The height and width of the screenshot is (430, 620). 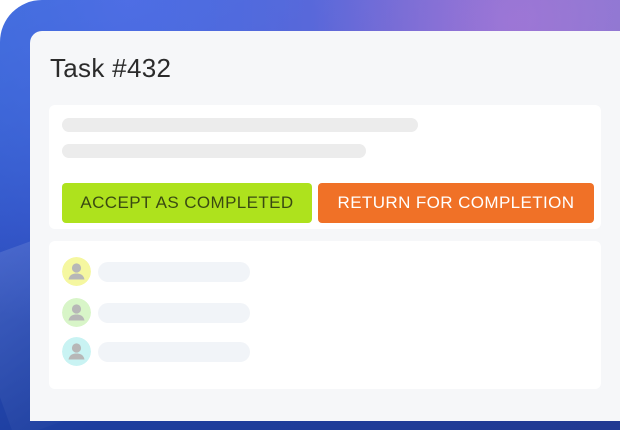 What do you see at coordinates (456, 203) in the screenshot?
I see `return-for-completion-button: RETURN FOR COMPLETION` at bounding box center [456, 203].